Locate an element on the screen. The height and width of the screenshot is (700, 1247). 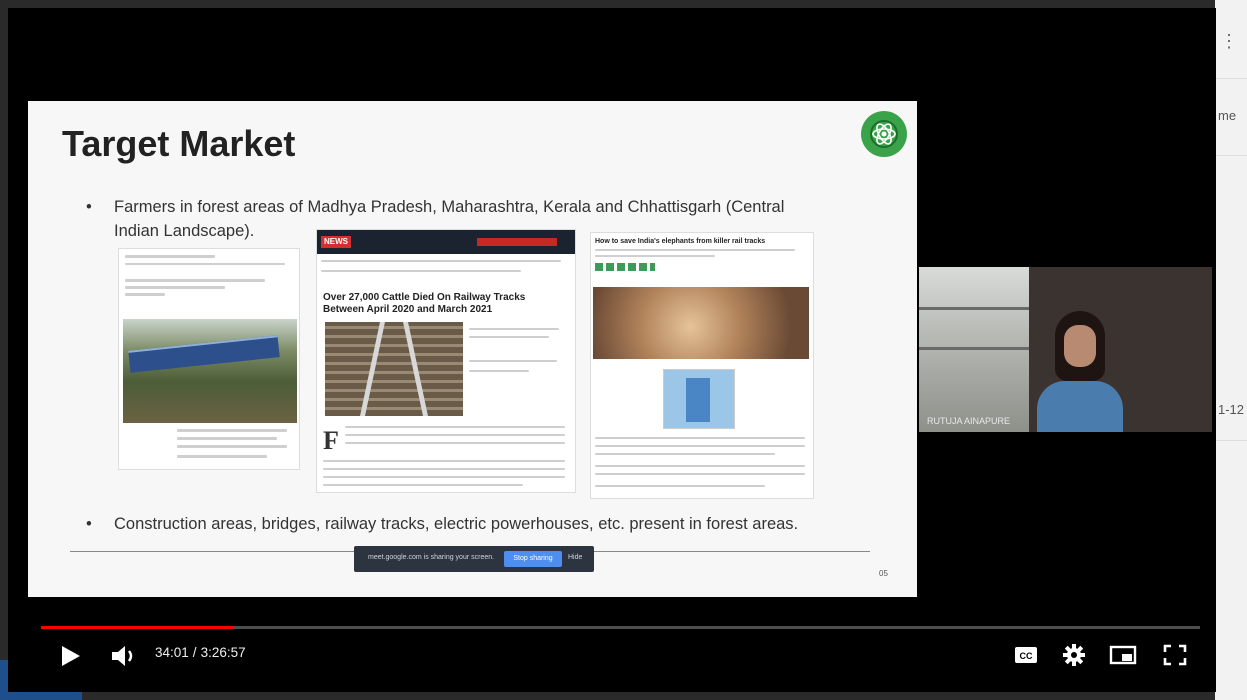
settings-icon is located at coordinates (1074, 655).